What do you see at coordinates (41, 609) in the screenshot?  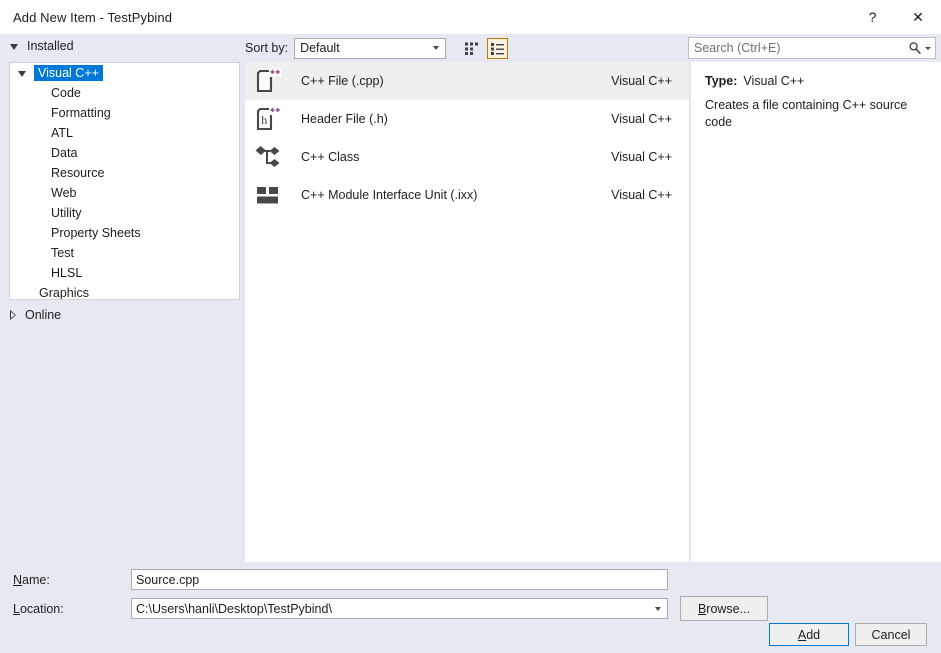 I see `location-label-rest: ocation:` at bounding box center [41, 609].